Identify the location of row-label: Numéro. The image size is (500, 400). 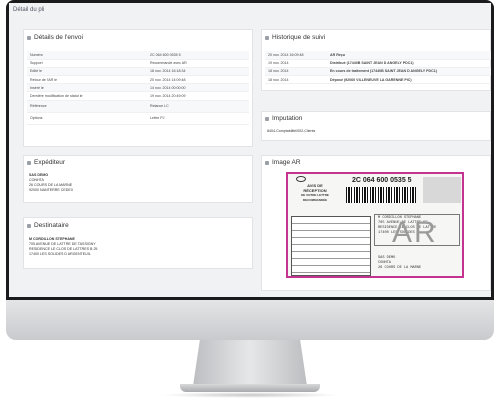
(87, 55).